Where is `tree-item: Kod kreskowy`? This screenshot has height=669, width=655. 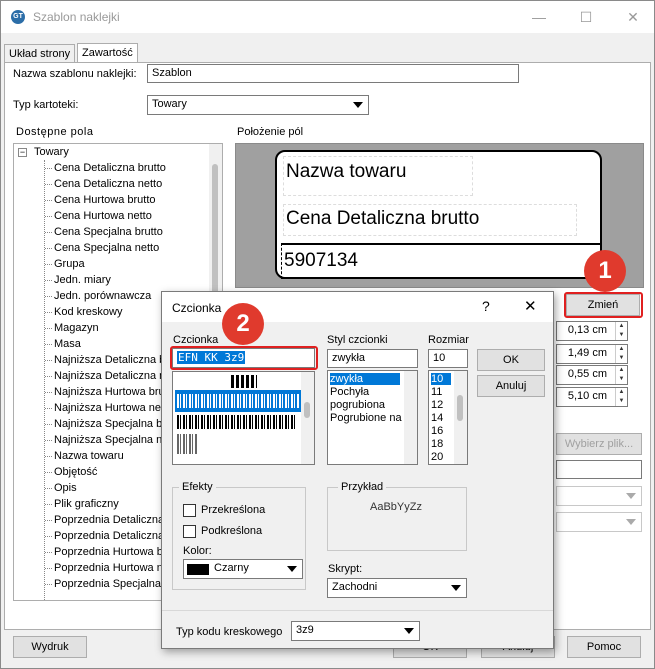
tree-item: Kod kreskowy is located at coordinates (88, 312).